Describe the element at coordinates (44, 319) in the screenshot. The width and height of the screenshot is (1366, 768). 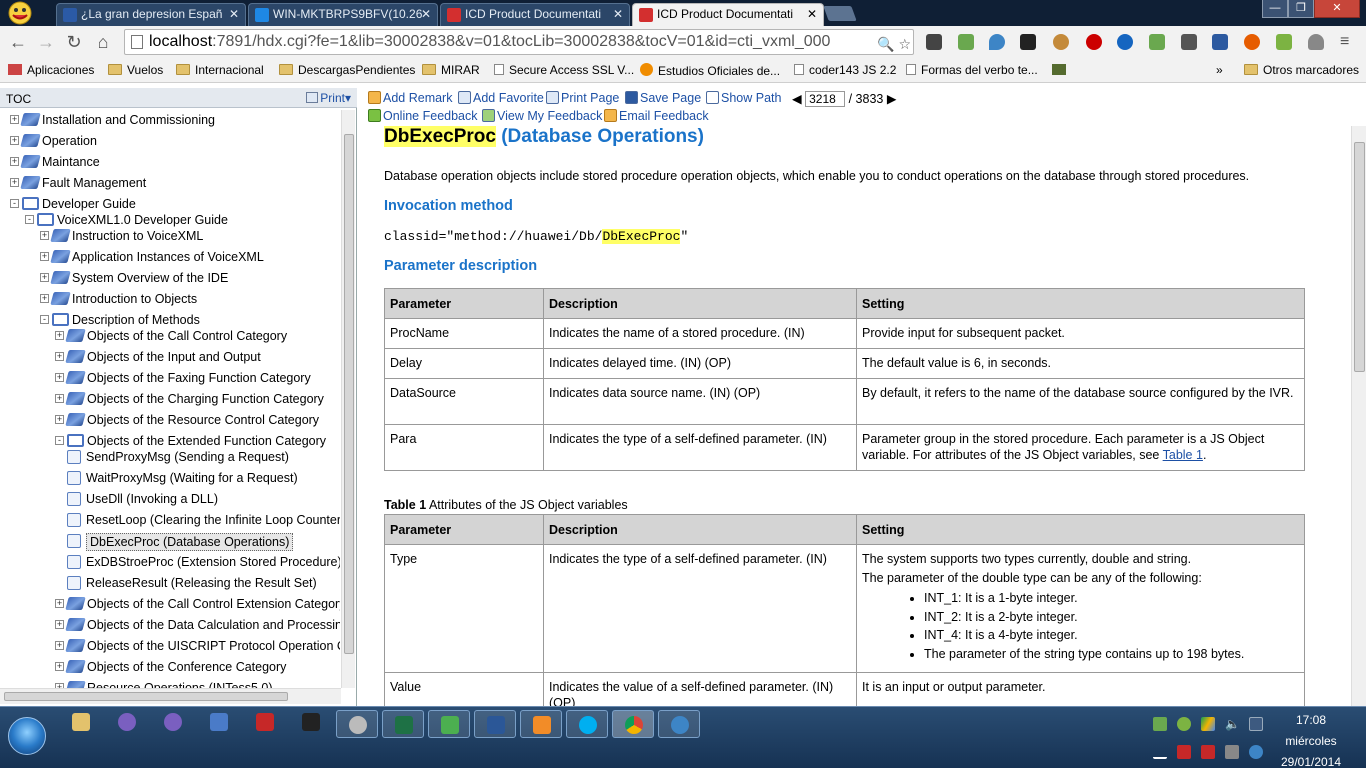
I see `collapse-icon: -` at that location.